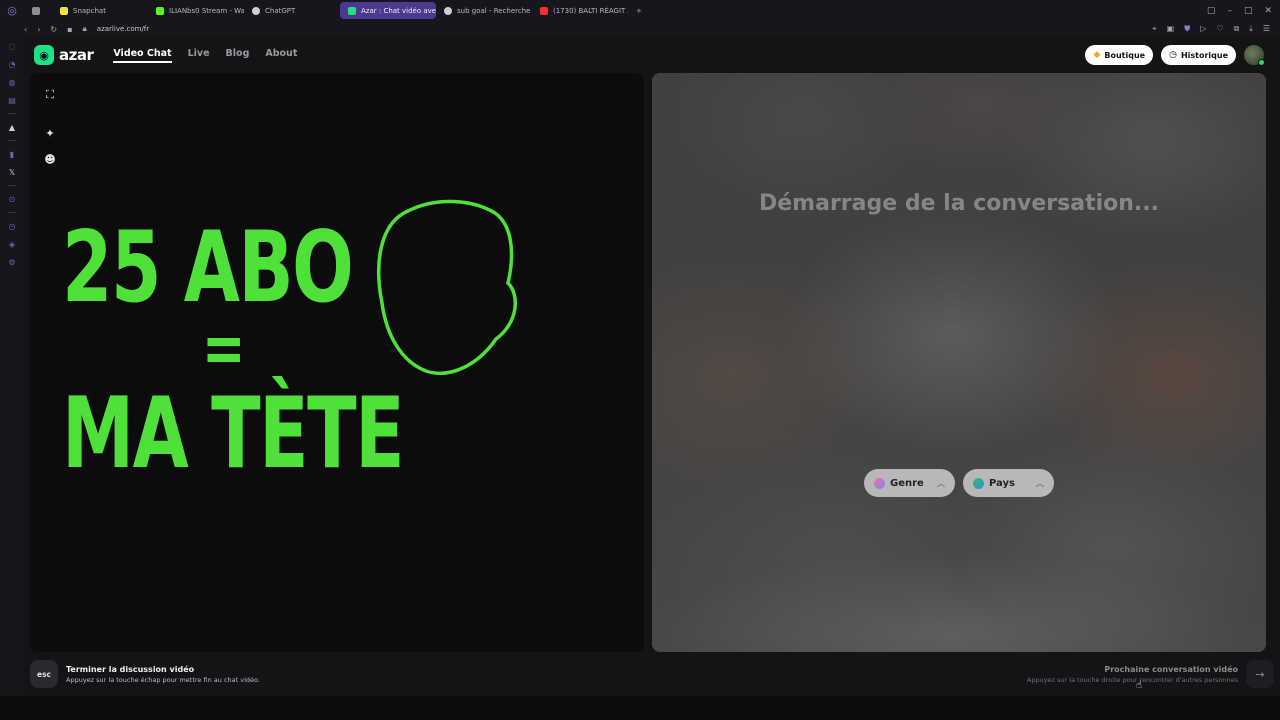 This screenshot has width=1280, height=720. I want to click on workspace-icon: ◌, so click(12, 46).